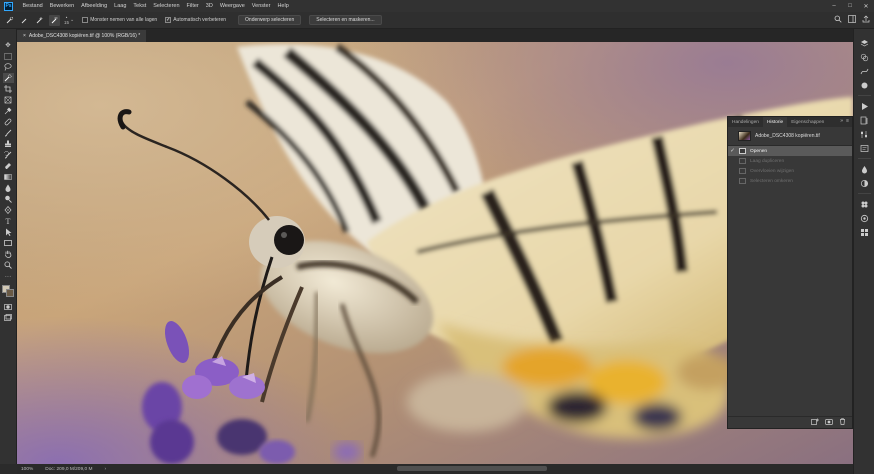 This screenshot has height=474, width=874. Describe the element at coordinates (852, 20) in the screenshot. I see `workspace-icon` at that location.